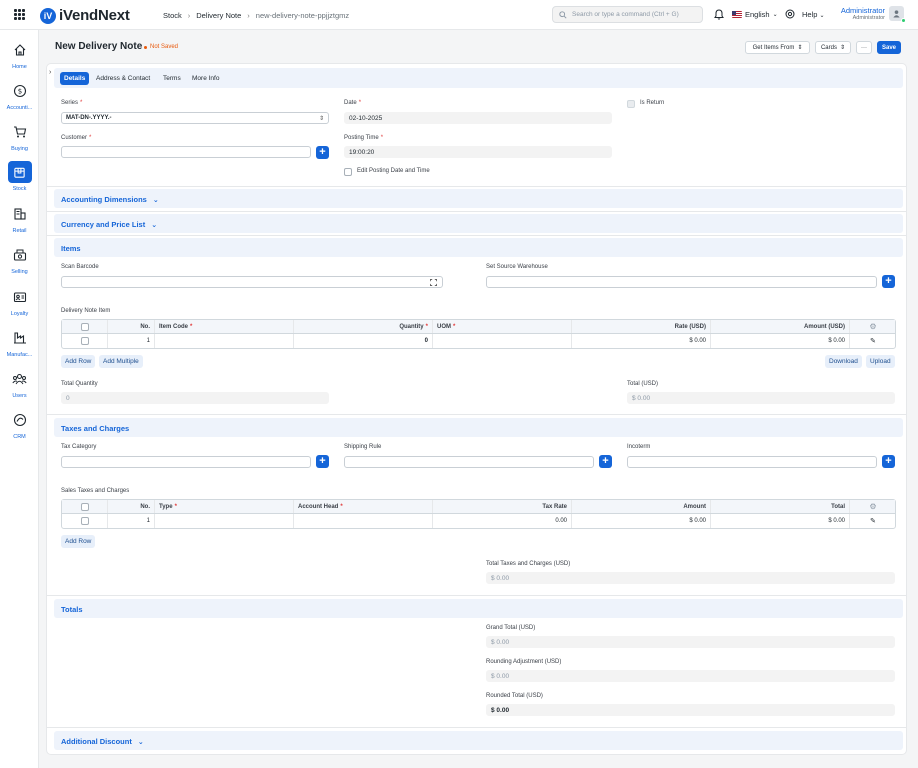 The height and width of the screenshot is (768, 918). What do you see at coordinates (102, 741) in the screenshot?
I see `additional-discount-title: Additional Discount ⌄` at bounding box center [102, 741].